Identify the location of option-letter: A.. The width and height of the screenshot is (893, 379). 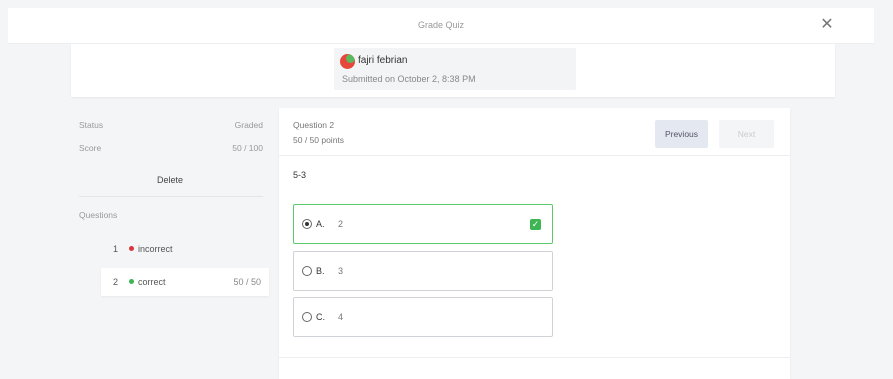
(320, 224).